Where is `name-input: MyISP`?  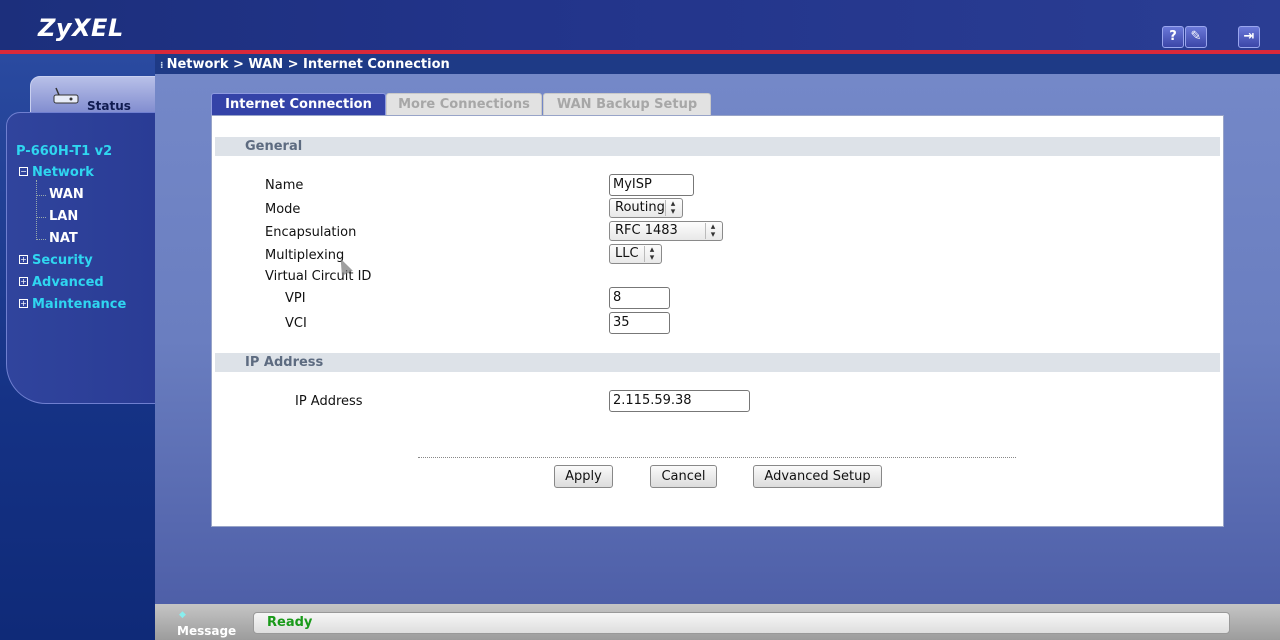 name-input: MyISP is located at coordinates (651, 185).